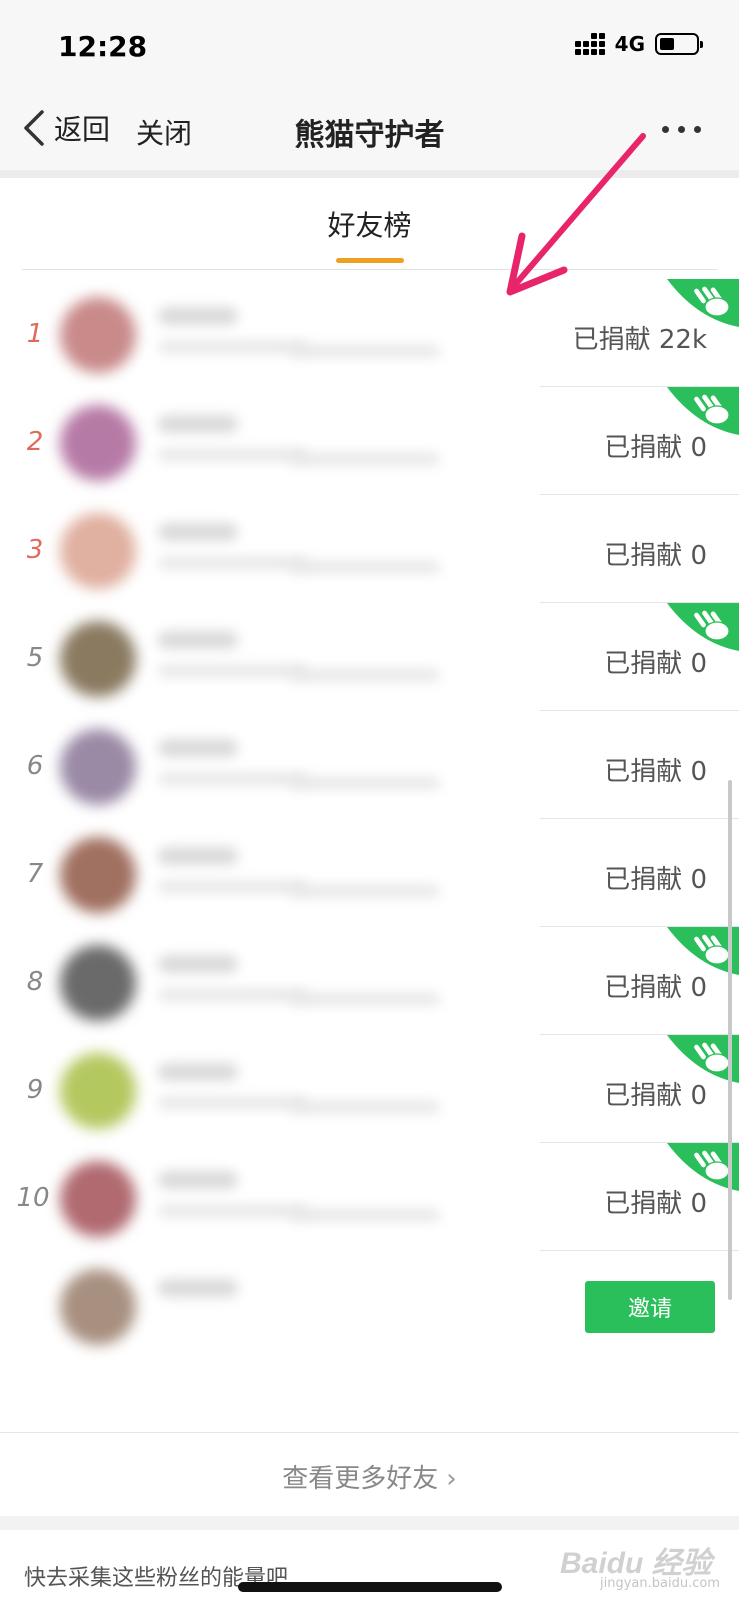 This screenshot has width=739, height=1600. I want to click on rank-number: 2, so click(35, 442).